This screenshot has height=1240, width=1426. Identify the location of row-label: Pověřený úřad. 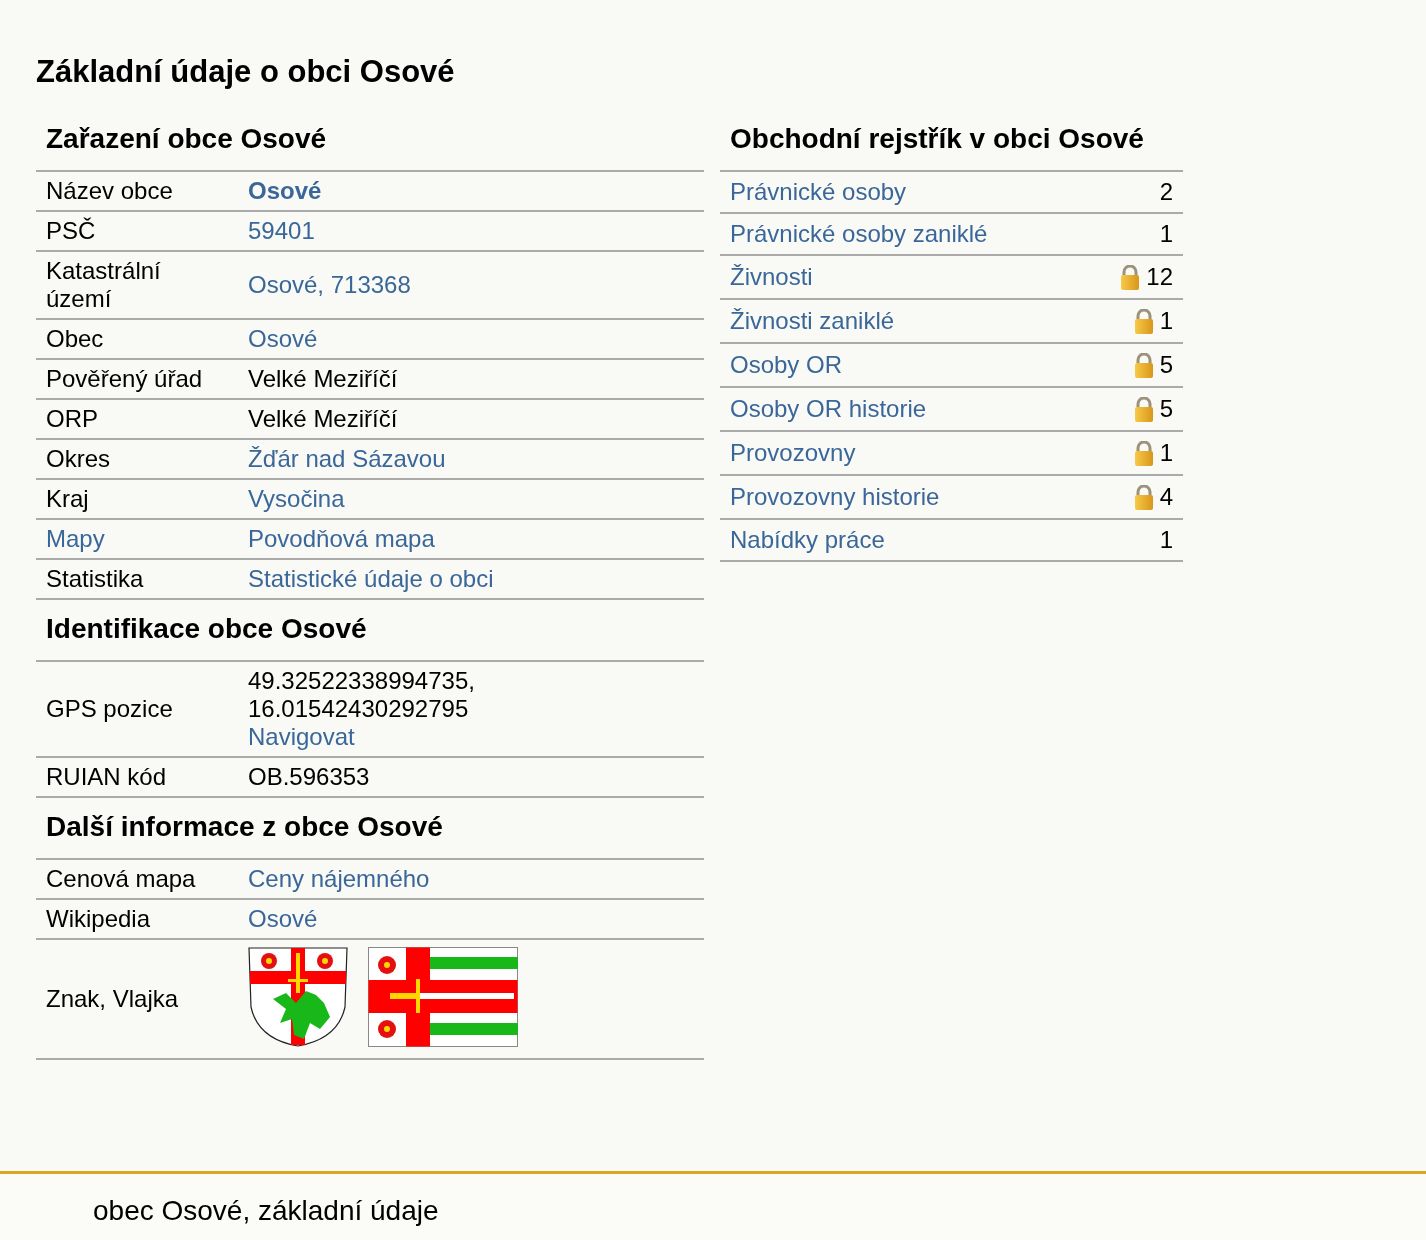
(124, 378).